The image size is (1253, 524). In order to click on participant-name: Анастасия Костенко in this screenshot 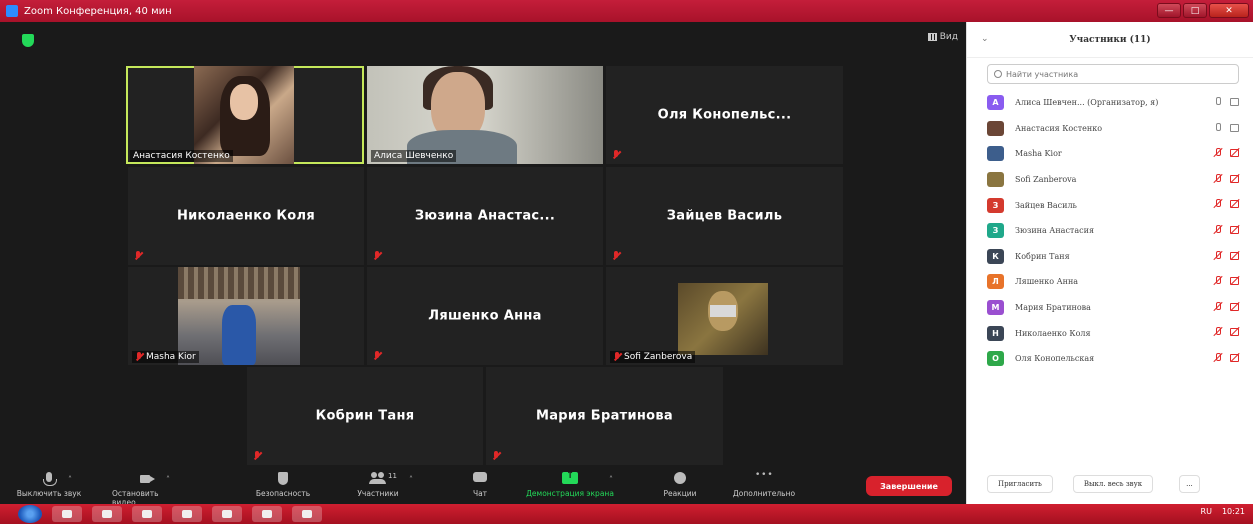, I will do `click(1059, 128)`.